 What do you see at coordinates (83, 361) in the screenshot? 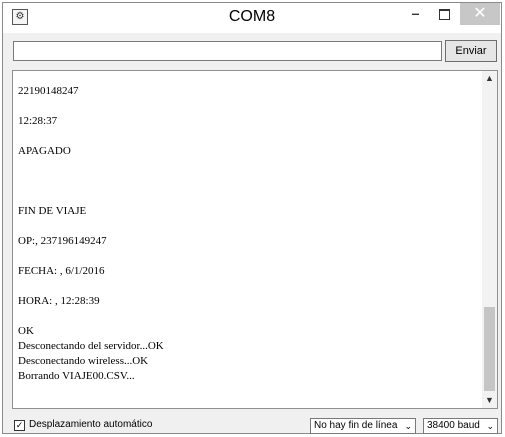
I see `console-line: Desconectando wireless...OK` at bounding box center [83, 361].